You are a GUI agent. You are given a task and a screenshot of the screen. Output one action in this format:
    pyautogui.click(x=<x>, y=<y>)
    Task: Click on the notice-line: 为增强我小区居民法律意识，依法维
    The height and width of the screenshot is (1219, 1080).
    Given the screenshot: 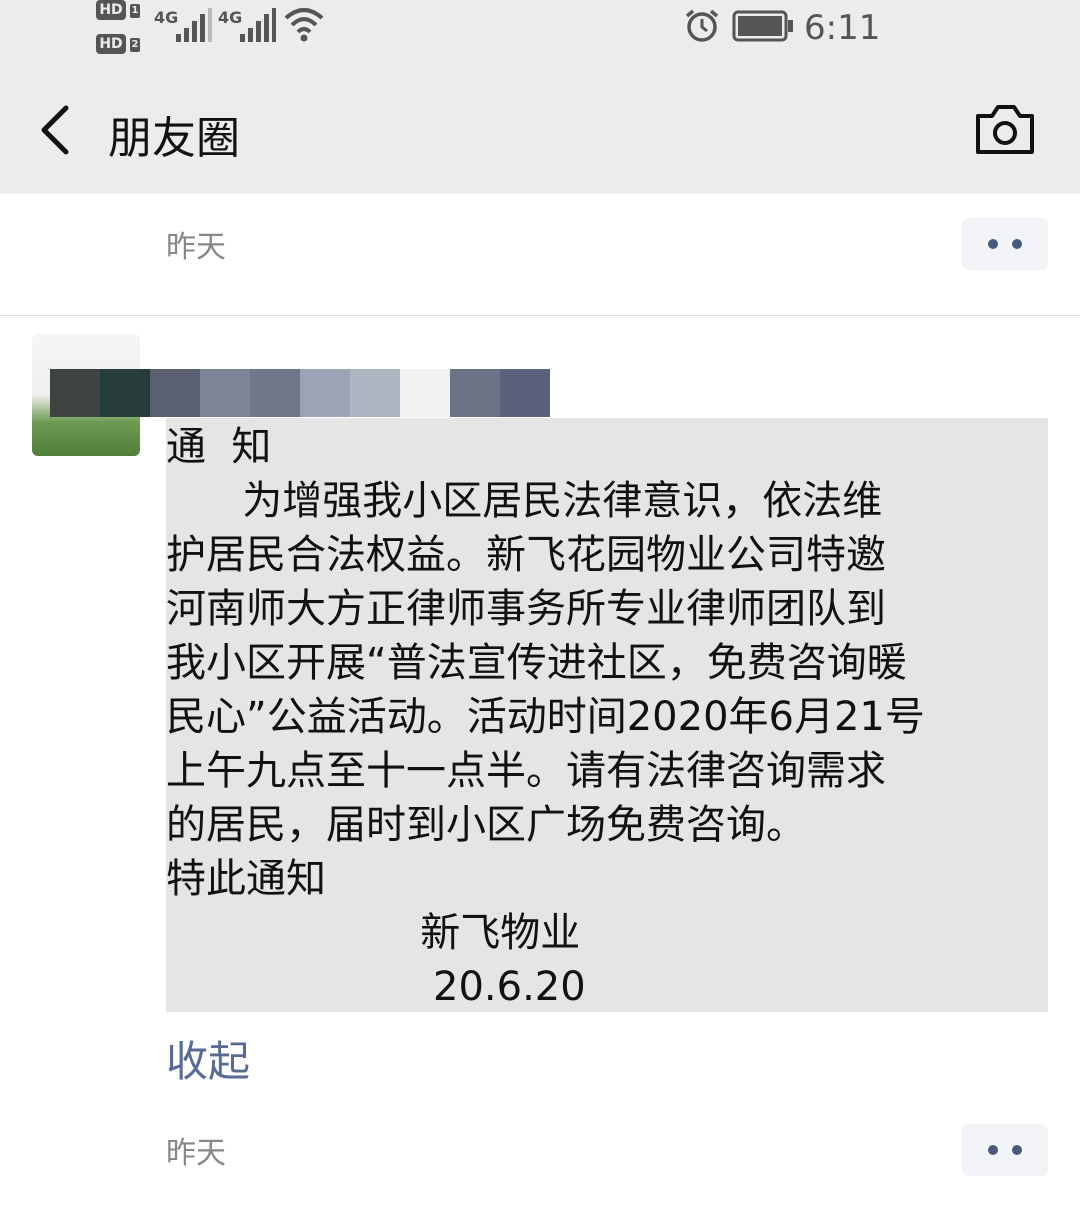 What is the action you would take?
    pyautogui.click(x=524, y=501)
    